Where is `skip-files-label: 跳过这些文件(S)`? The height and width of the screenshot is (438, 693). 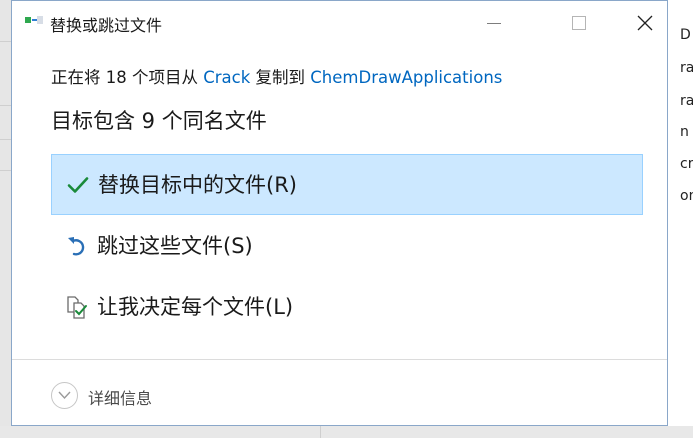
skip-files-label: 跳过这些文件(S) is located at coordinates (175, 246).